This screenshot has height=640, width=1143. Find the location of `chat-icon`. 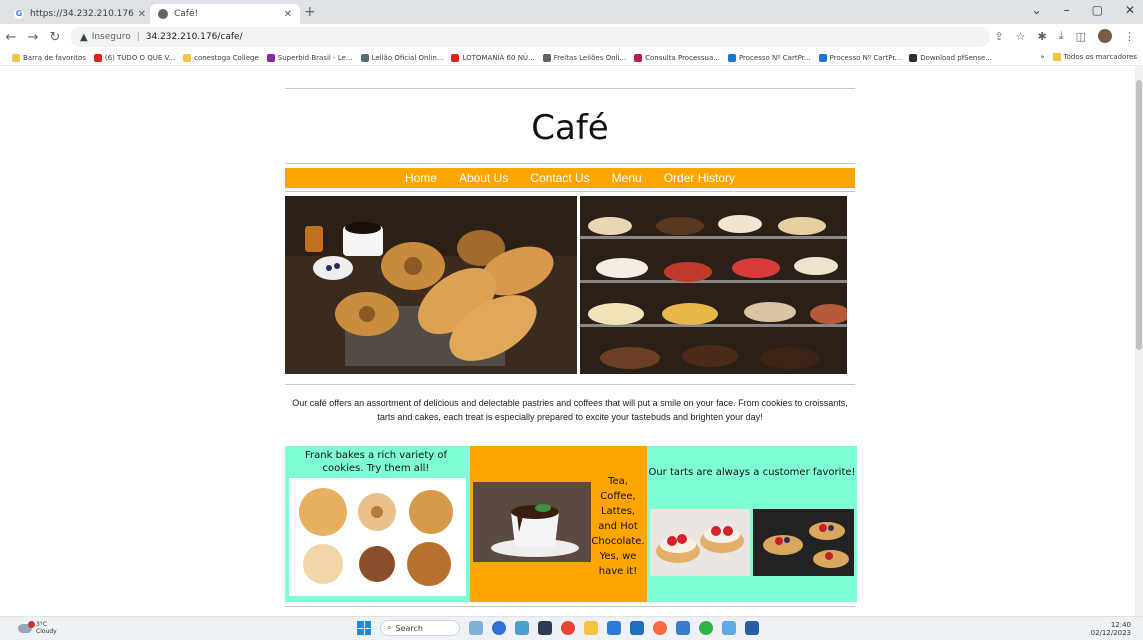

chat-icon is located at coordinates (522, 628).